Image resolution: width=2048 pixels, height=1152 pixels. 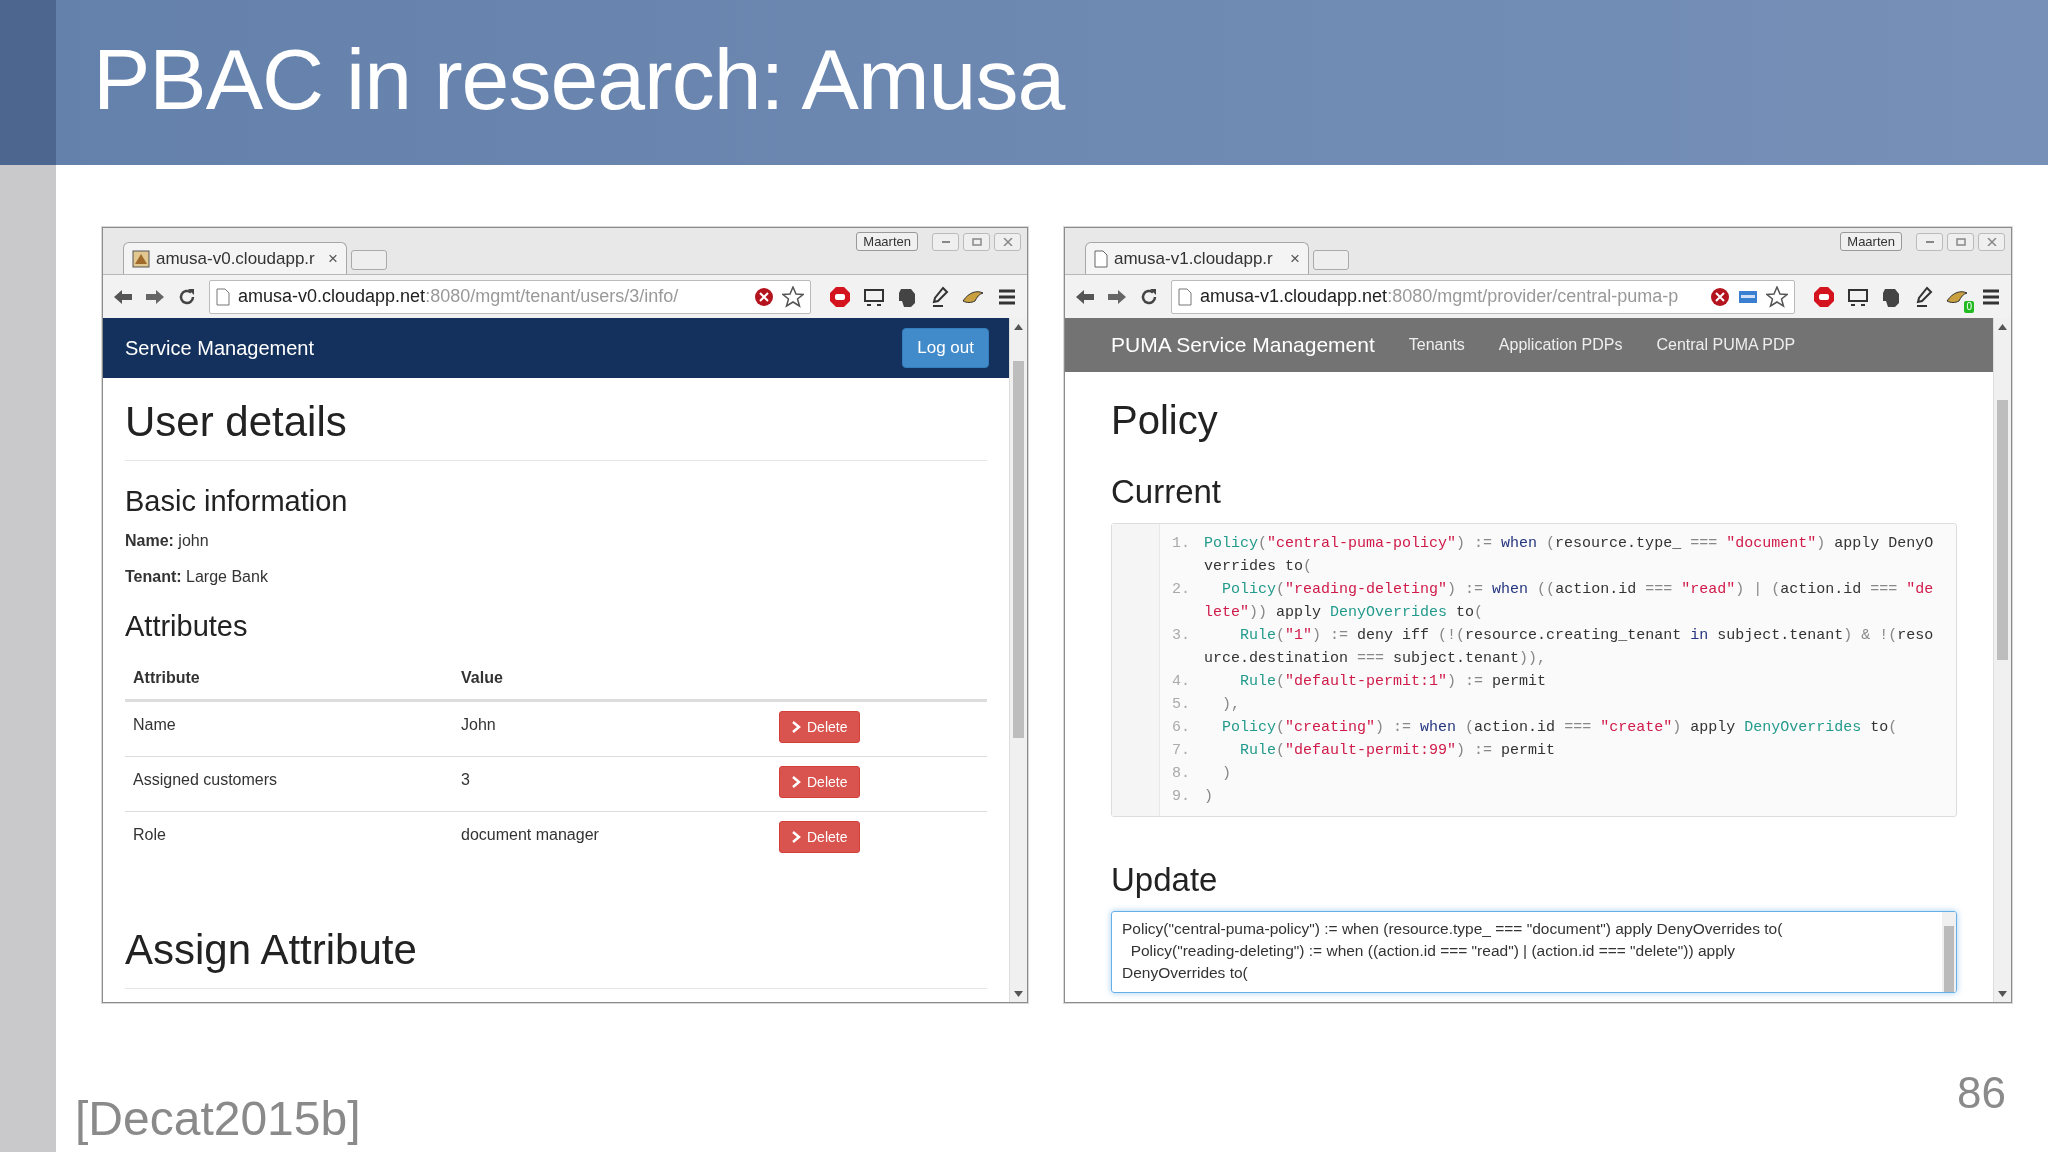 I want to click on browser-tab: amusa-v1.cloudapp.r ×, so click(x=1197, y=258).